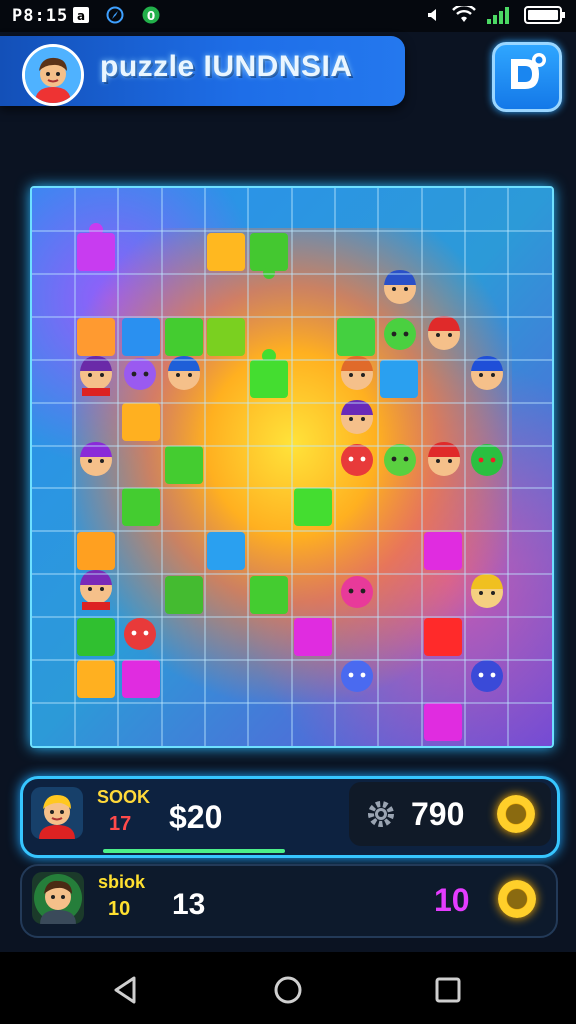  What do you see at coordinates (544, 15) in the screenshot?
I see `battery-icon` at bounding box center [544, 15].